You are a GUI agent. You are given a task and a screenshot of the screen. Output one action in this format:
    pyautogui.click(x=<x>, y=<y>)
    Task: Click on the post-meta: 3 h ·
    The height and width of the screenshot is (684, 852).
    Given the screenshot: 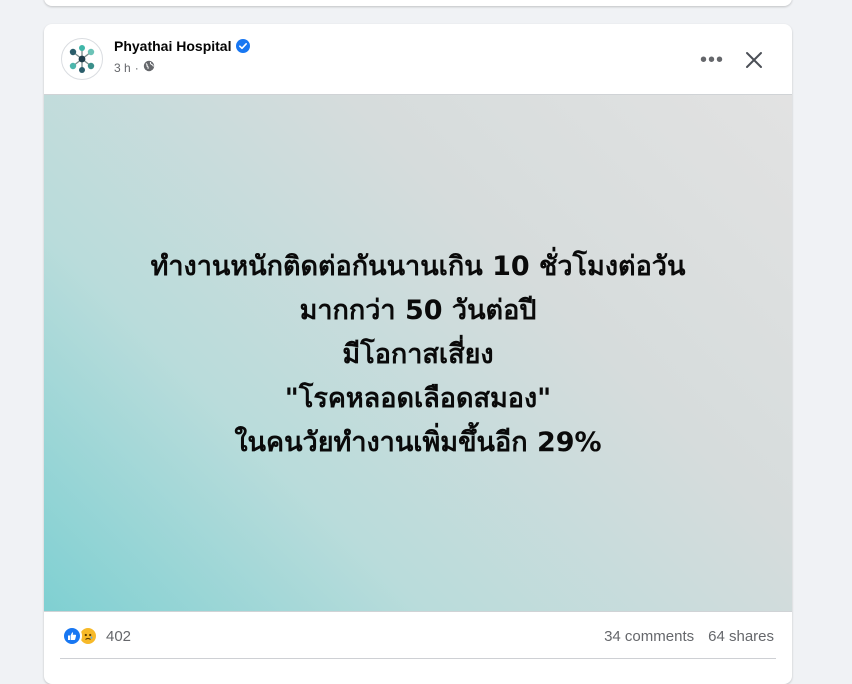 What is the action you would take?
    pyautogui.click(x=134, y=67)
    